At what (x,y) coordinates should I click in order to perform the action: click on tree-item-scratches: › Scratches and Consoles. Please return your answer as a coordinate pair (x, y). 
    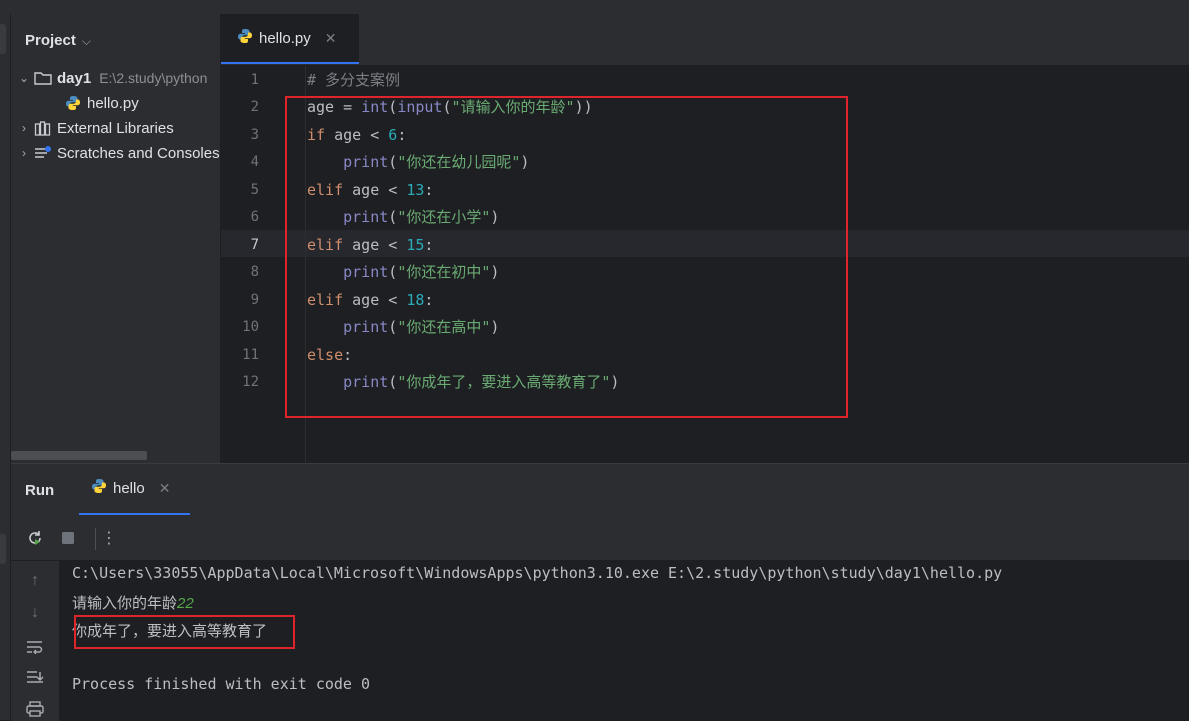
    Looking at the image, I should click on (117, 153).